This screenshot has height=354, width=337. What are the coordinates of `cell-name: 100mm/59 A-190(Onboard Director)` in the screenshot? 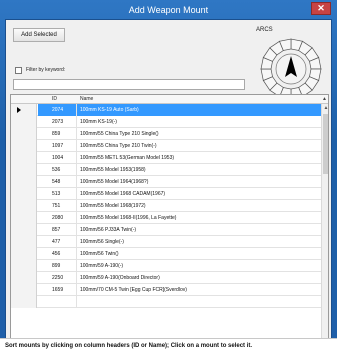 It's located at (199, 278).